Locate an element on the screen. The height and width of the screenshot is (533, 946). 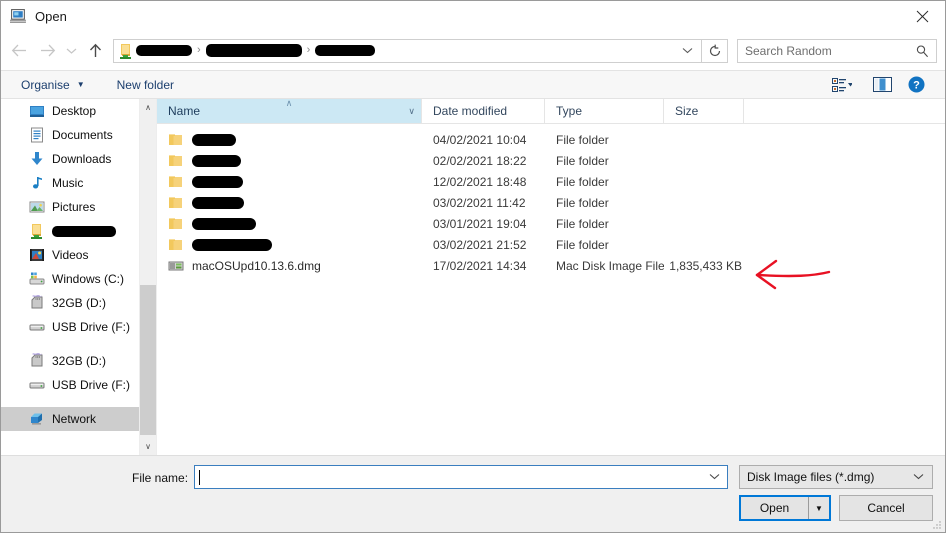
table-row: 03/02/2021 21:52 File folder is located at coordinates (551, 244).